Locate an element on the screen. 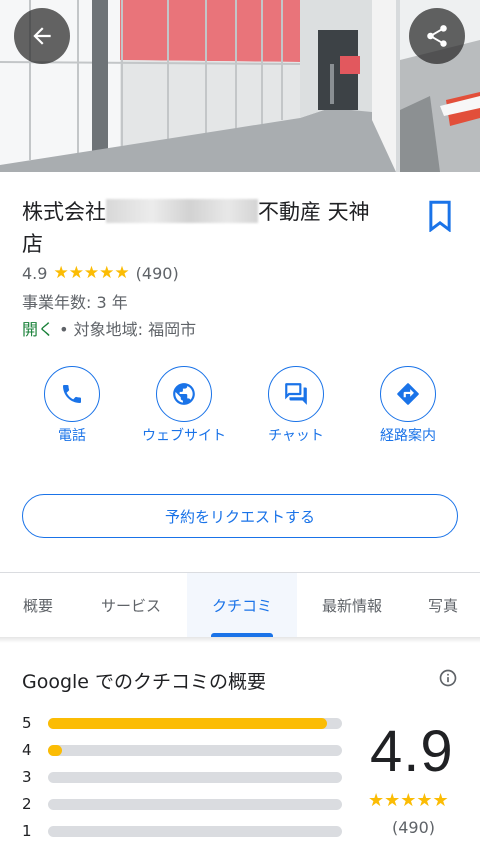 The image size is (480, 852). tab-reviews: クチコミ is located at coordinates (242, 605).